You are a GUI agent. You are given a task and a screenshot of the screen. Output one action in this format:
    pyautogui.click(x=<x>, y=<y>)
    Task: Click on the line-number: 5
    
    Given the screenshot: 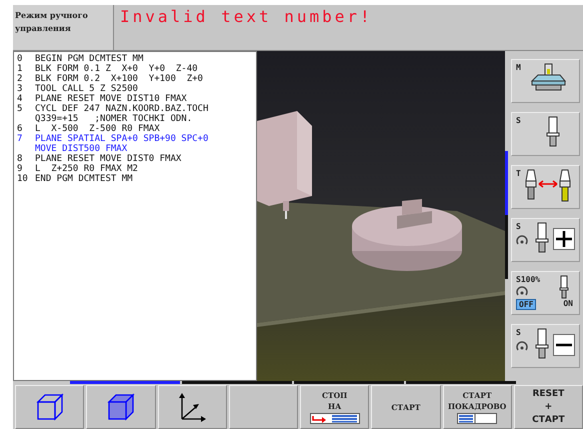 What is the action you would take?
    pyautogui.click(x=20, y=110)
    